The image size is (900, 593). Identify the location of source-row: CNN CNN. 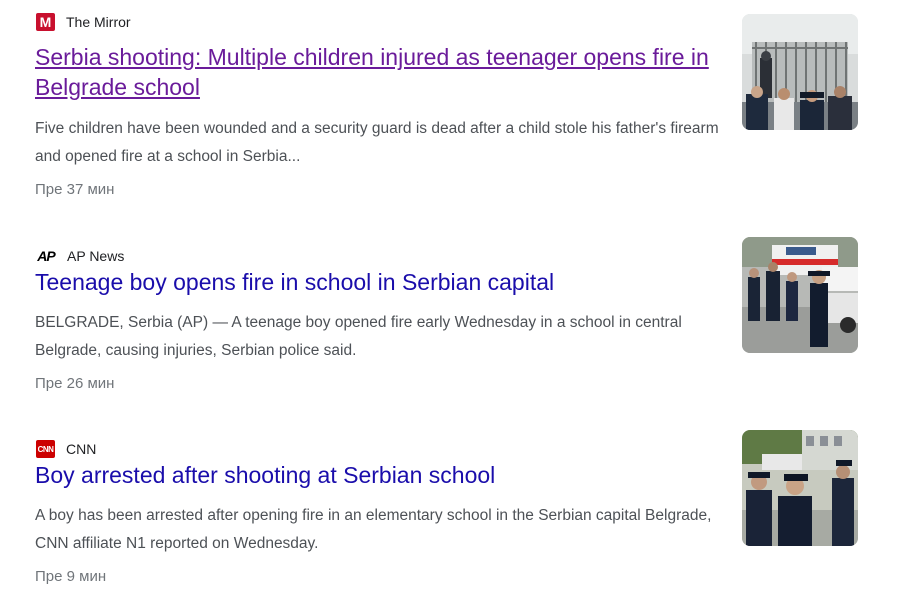
(66, 449).